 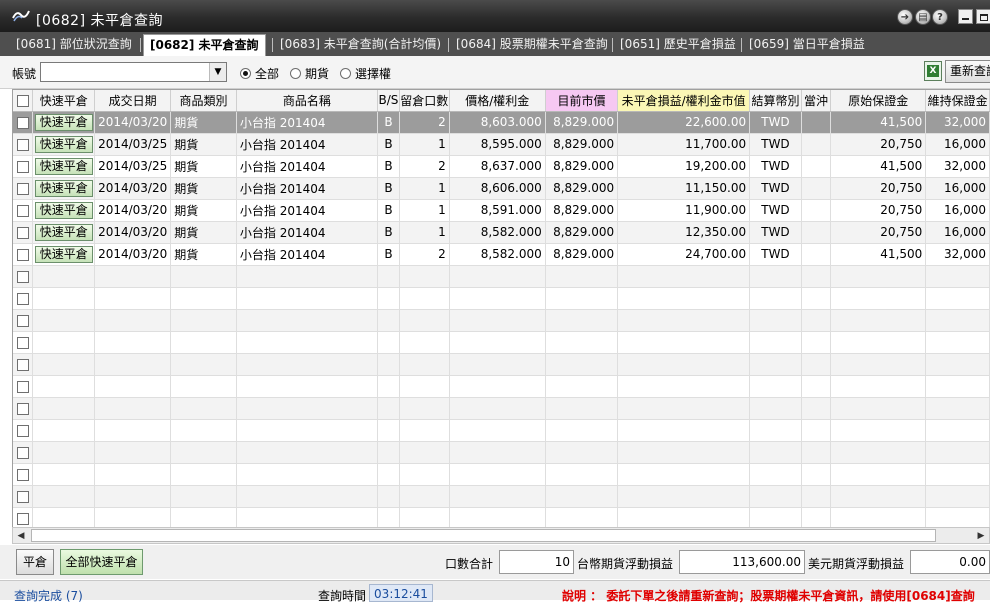 I want to click on tab-0683: [0683] 未平倉查詢(合計均價), so click(x=360, y=45).